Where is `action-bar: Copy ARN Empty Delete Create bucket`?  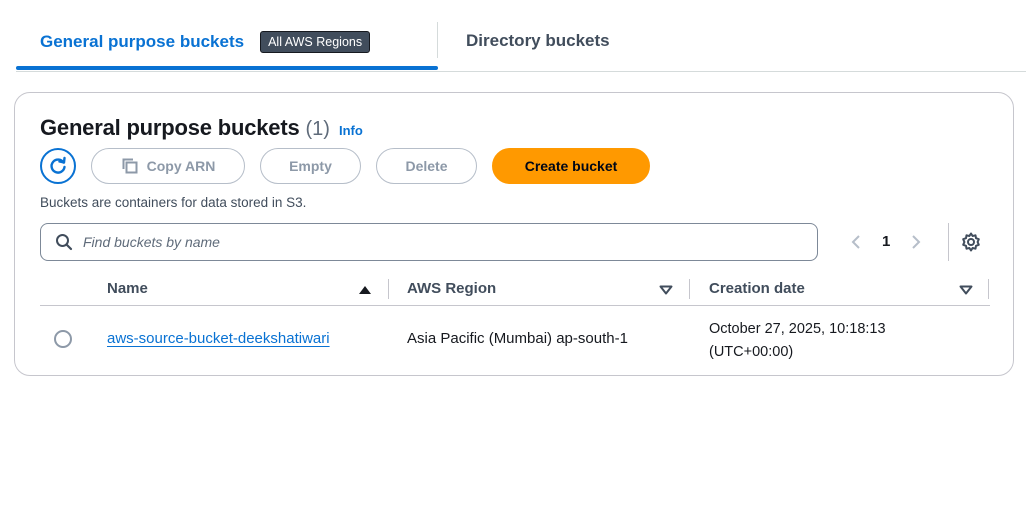
action-bar: Copy ARN Empty Delete Create bucket is located at coordinates (352, 166).